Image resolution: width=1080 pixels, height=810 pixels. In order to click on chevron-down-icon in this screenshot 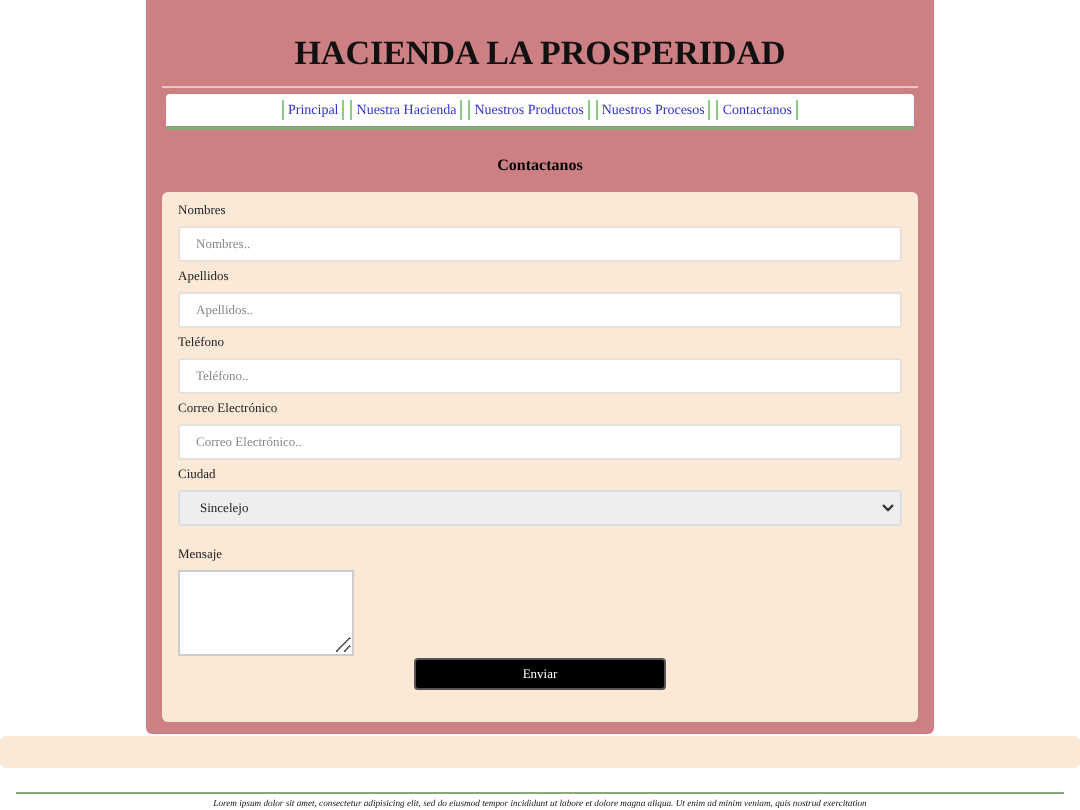, I will do `click(888, 508)`.